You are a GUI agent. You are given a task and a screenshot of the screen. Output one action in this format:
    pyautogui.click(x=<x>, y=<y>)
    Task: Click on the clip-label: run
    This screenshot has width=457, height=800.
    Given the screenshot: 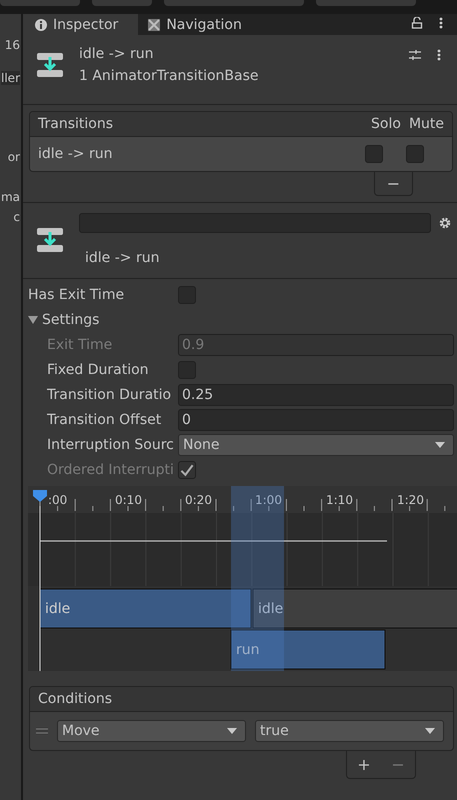 What is the action you would take?
    pyautogui.click(x=248, y=650)
    